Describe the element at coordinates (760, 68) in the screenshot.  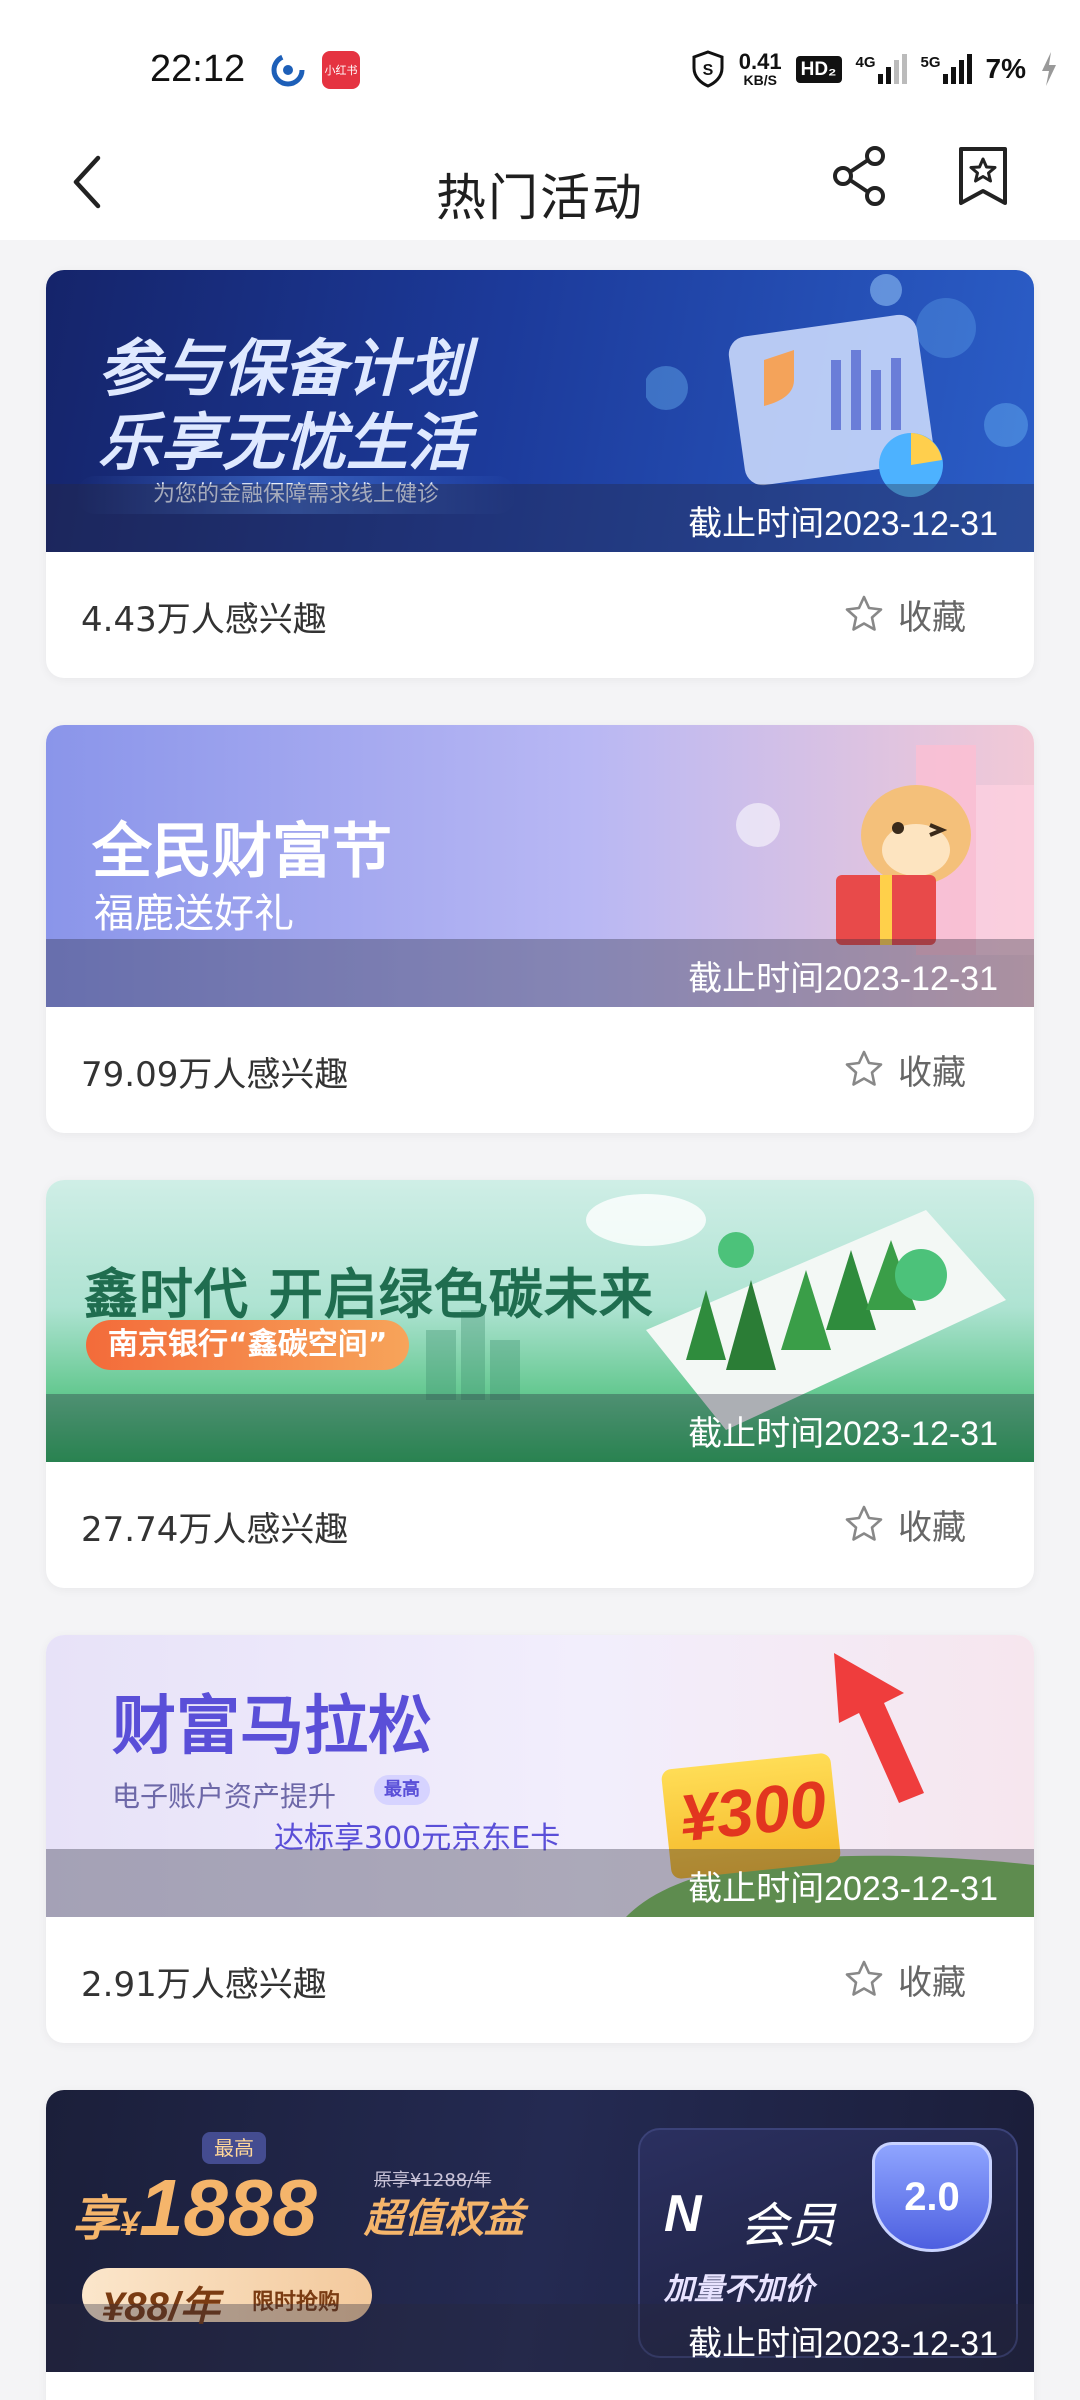
I see `network-speed: 0.41 KB/S` at that location.